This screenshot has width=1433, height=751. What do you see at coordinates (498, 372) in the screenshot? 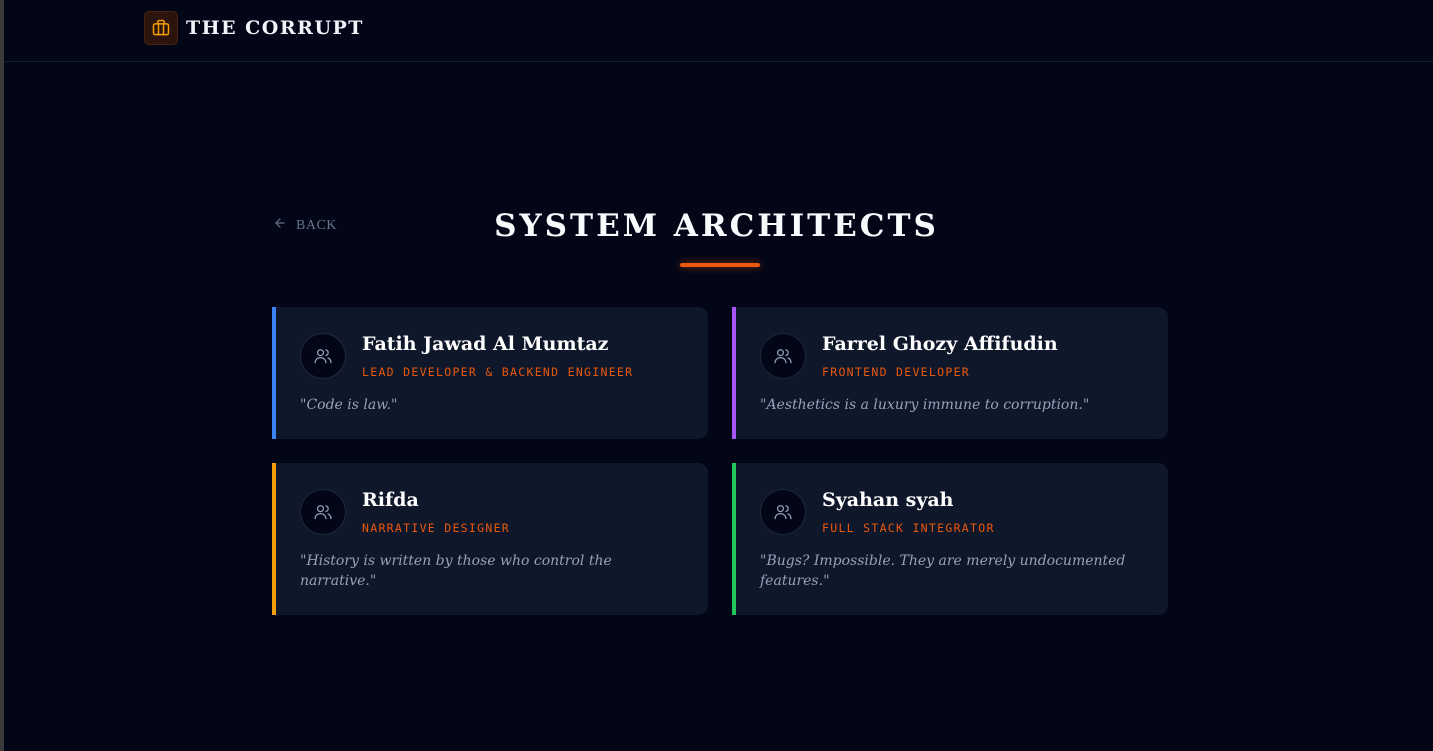
I see `member-role: LEAD DEVELOPER & BACKEND ENGINEER` at bounding box center [498, 372].